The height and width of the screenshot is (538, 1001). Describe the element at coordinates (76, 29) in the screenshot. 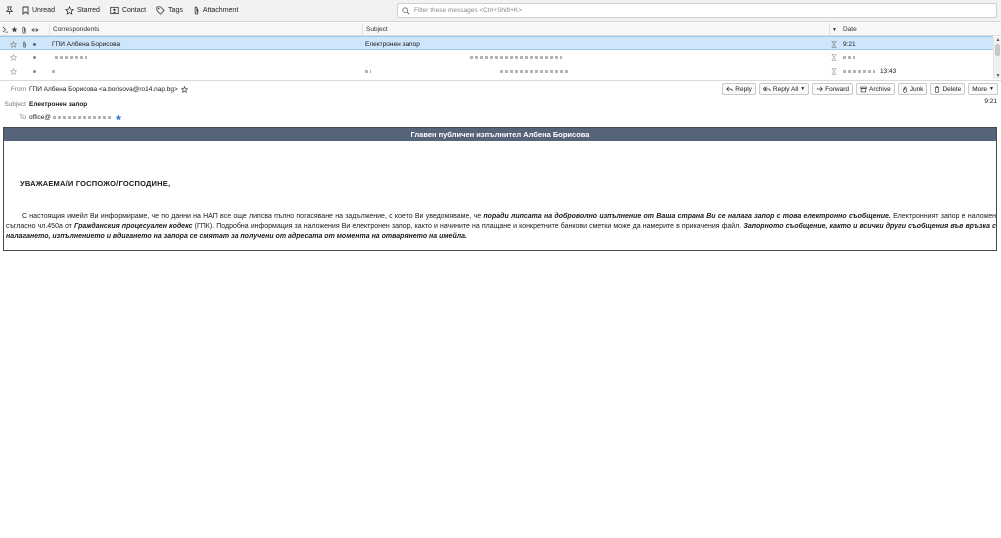

I see `column-correspondents-label: Correspondents` at that location.